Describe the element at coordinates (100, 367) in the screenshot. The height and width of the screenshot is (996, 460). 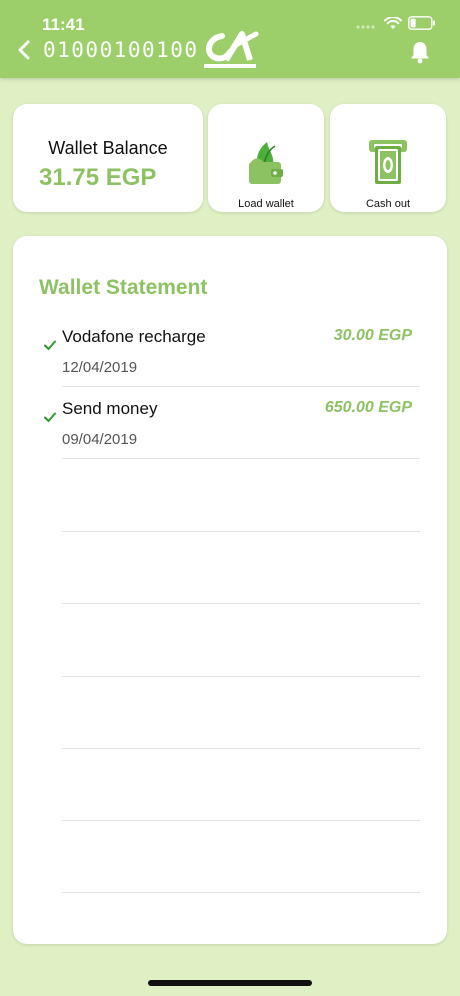
I see `transaction-date: 12/04/2019` at that location.